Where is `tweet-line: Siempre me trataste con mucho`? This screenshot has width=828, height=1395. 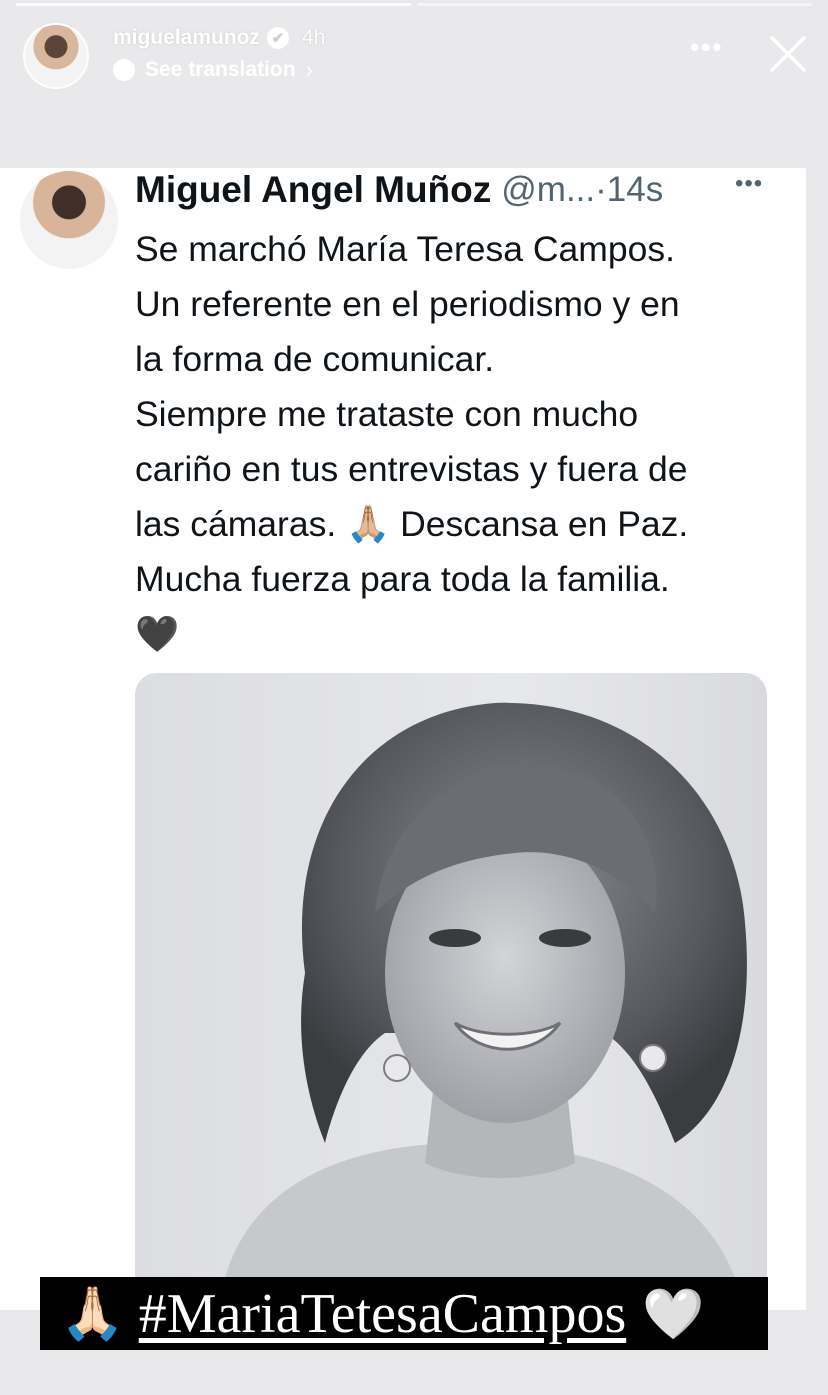
tweet-line: Siempre me trataste con mucho is located at coordinates (387, 414).